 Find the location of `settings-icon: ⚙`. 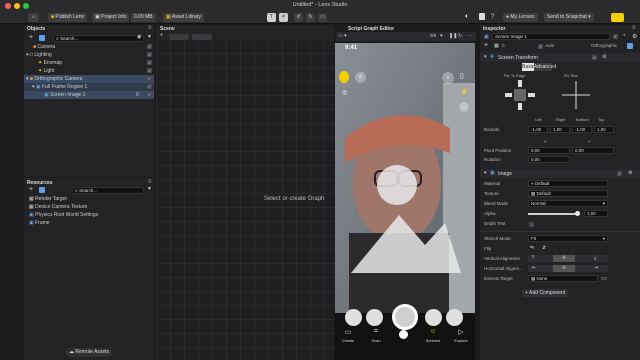

settings-icon: ⚙ is located at coordinates (634, 36).